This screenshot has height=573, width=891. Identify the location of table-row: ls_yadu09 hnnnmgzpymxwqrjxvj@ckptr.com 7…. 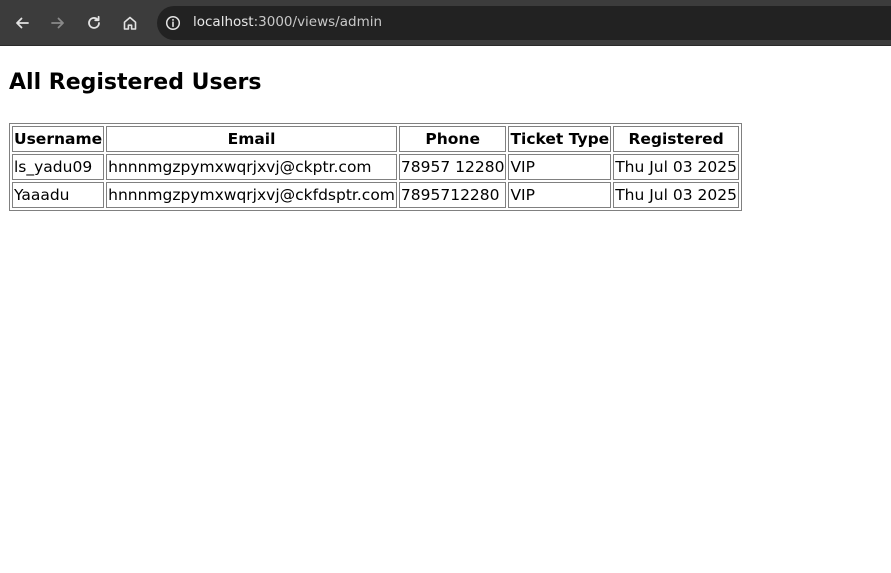
(375, 167).